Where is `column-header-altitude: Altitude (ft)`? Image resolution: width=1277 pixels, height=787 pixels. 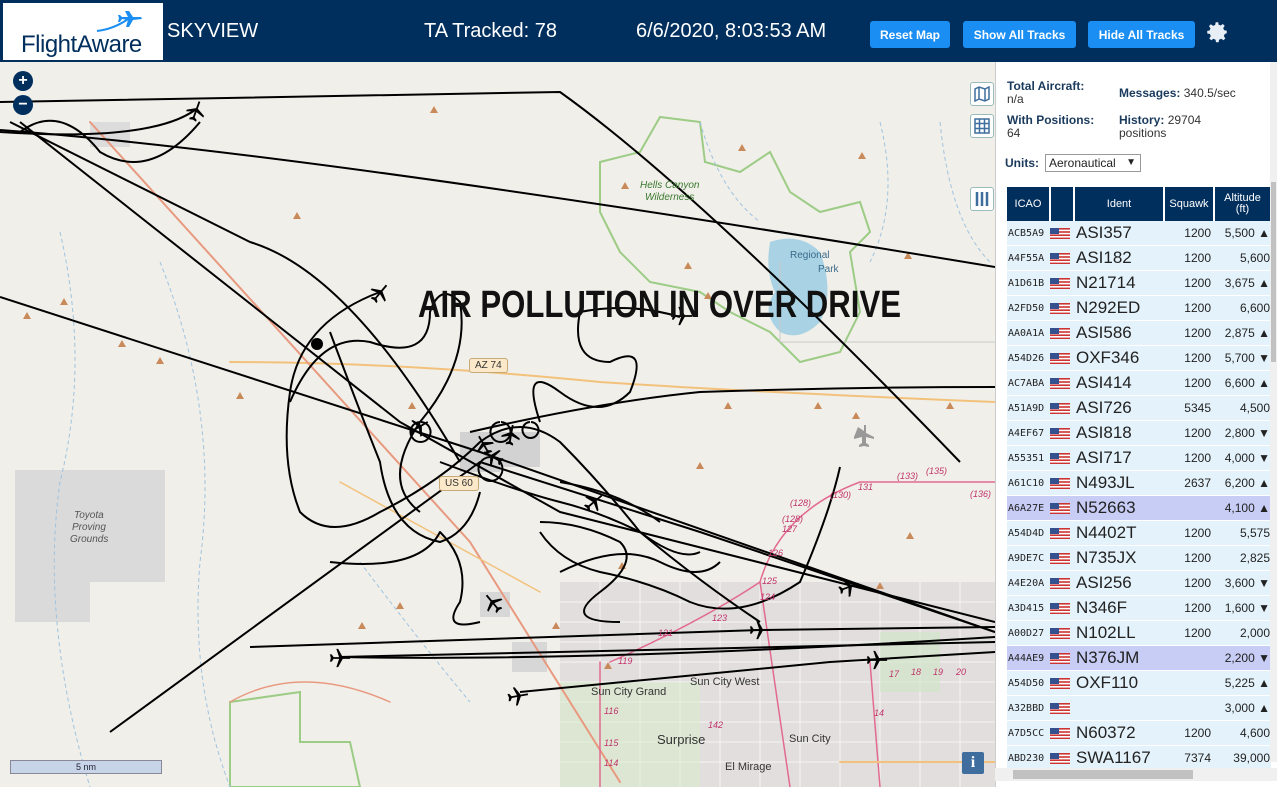 column-header-altitude: Altitude (ft) is located at coordinates (1243, 204).